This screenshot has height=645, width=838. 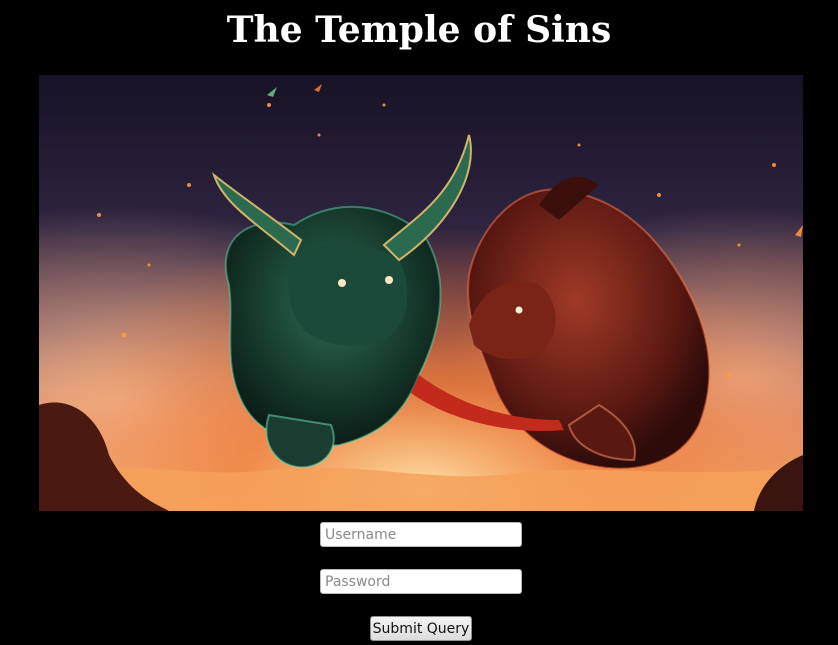 I want to click on page-title: The Temple of Sins, so click(x=419, y=30).